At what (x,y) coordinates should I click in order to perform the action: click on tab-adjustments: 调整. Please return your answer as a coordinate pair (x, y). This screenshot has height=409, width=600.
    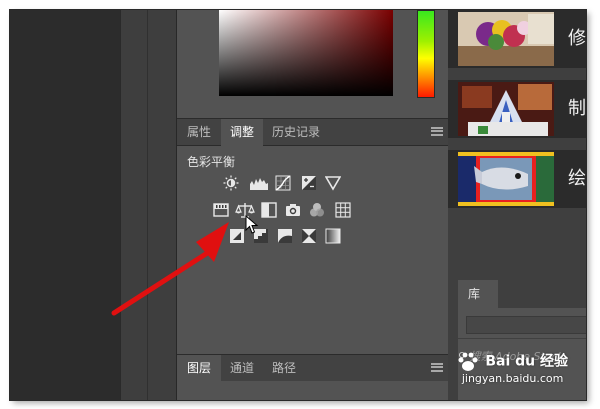
    Looking at the image, I should click on (242, 132).